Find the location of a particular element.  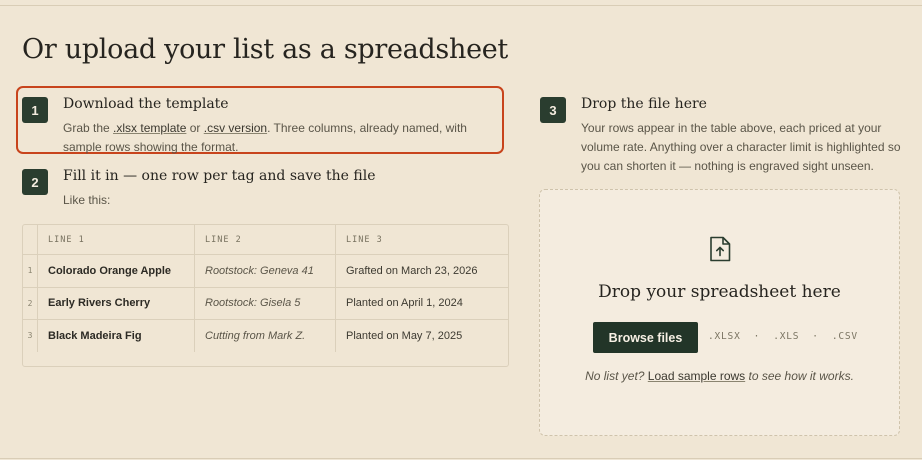

index-header is located at coordinates (30, 240).